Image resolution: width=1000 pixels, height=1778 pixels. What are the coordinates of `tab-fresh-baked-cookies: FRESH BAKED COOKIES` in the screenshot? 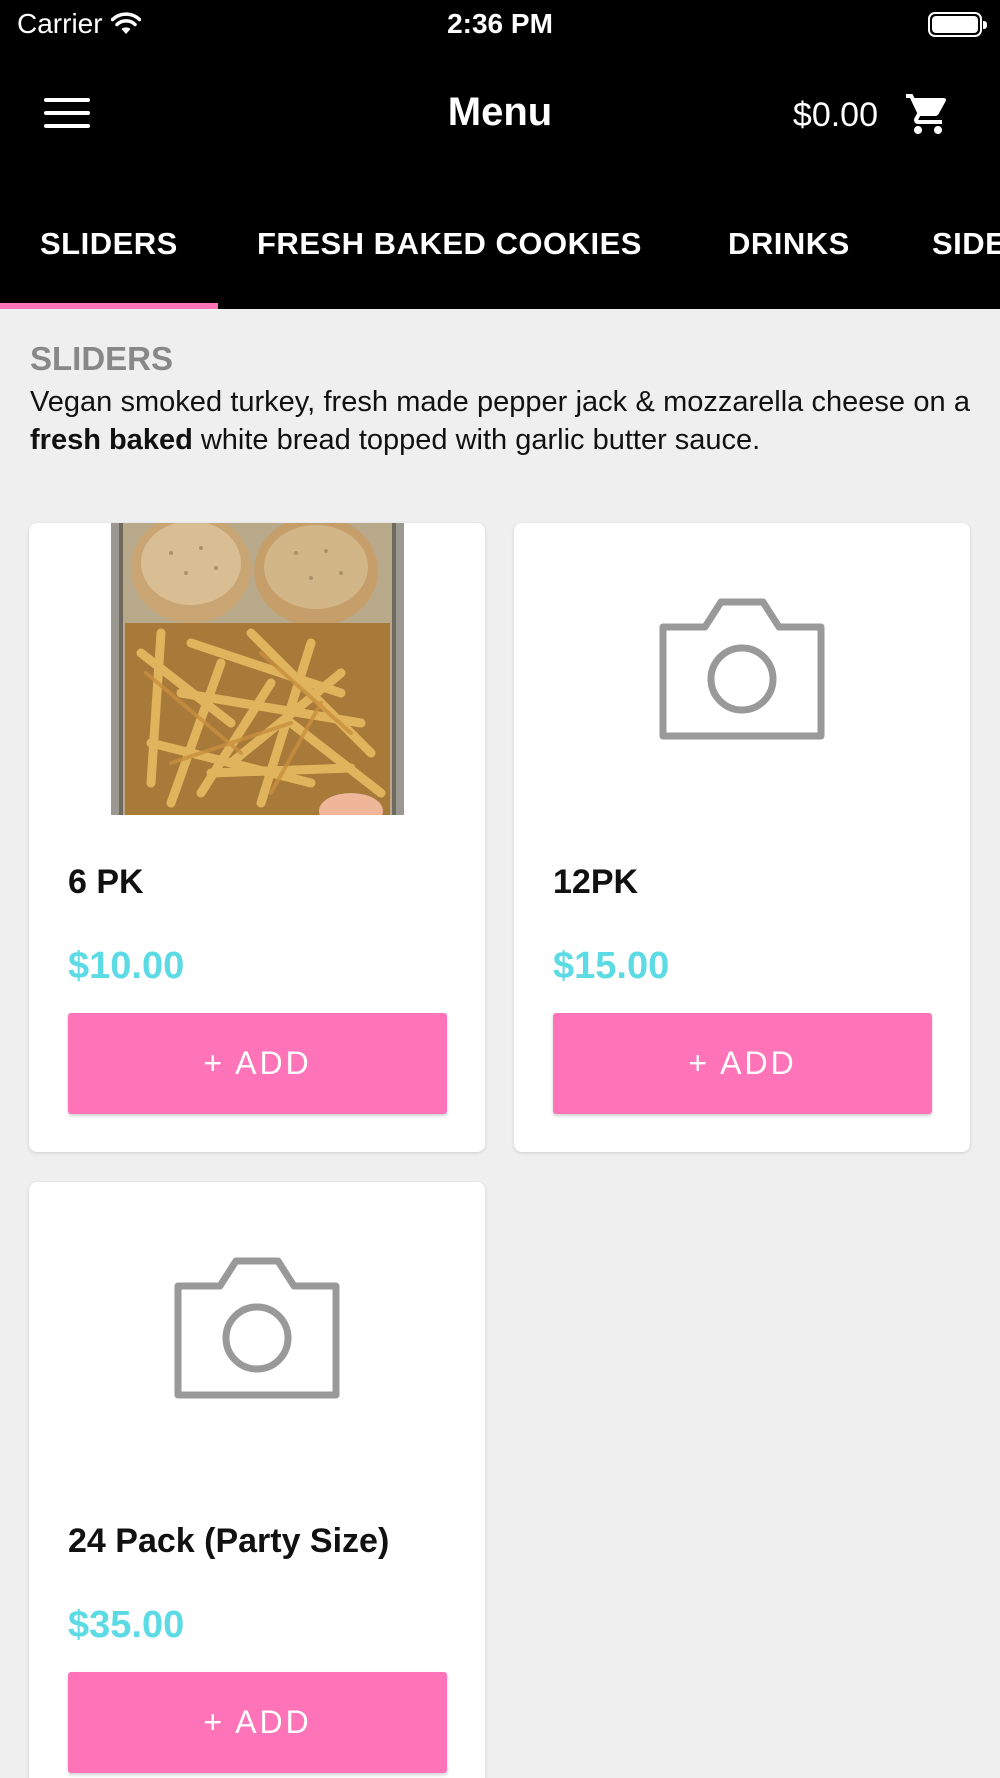 It's located at (449, 244).